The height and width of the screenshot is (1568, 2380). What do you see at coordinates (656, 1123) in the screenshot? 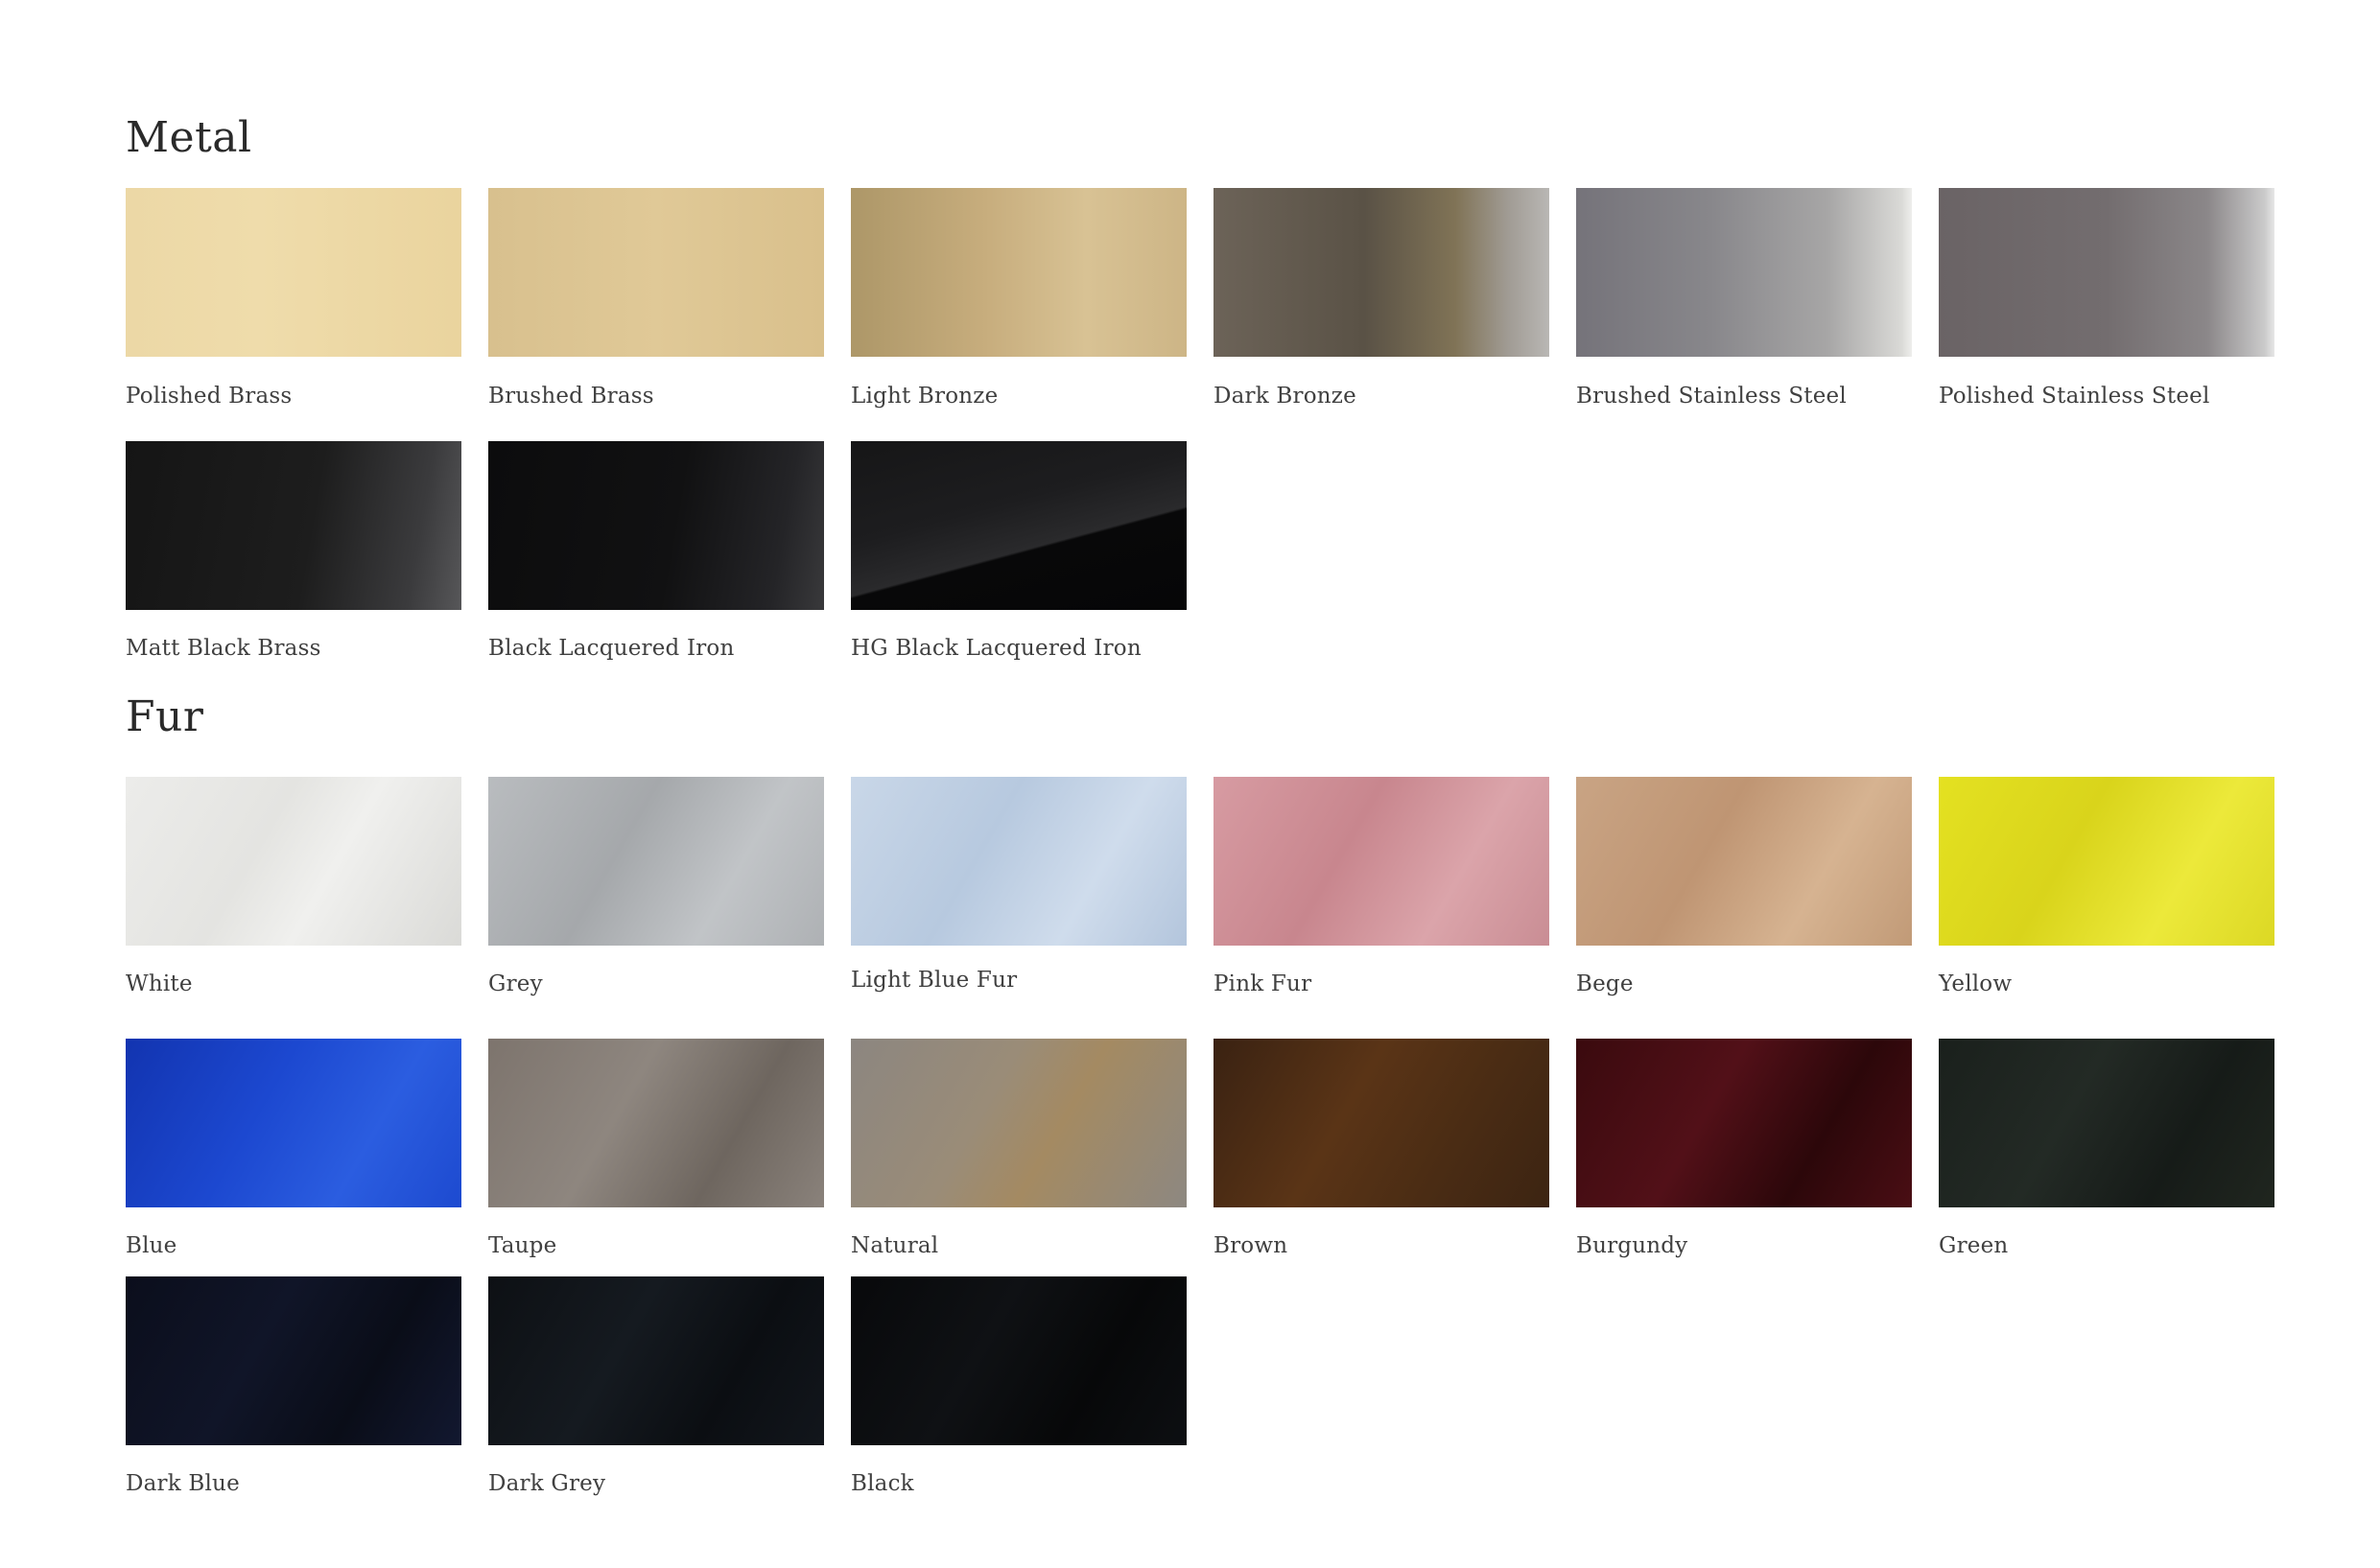
I see `swatch-taupe` at bounding box center [656, 1123].